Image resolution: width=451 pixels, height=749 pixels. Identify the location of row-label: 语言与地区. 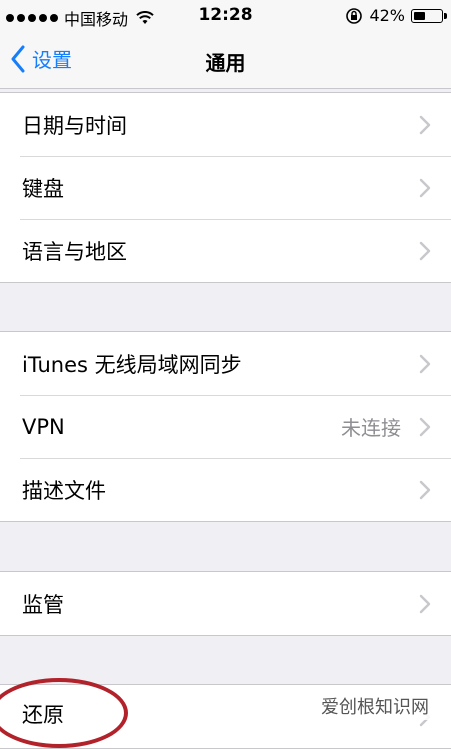
(74, 251).